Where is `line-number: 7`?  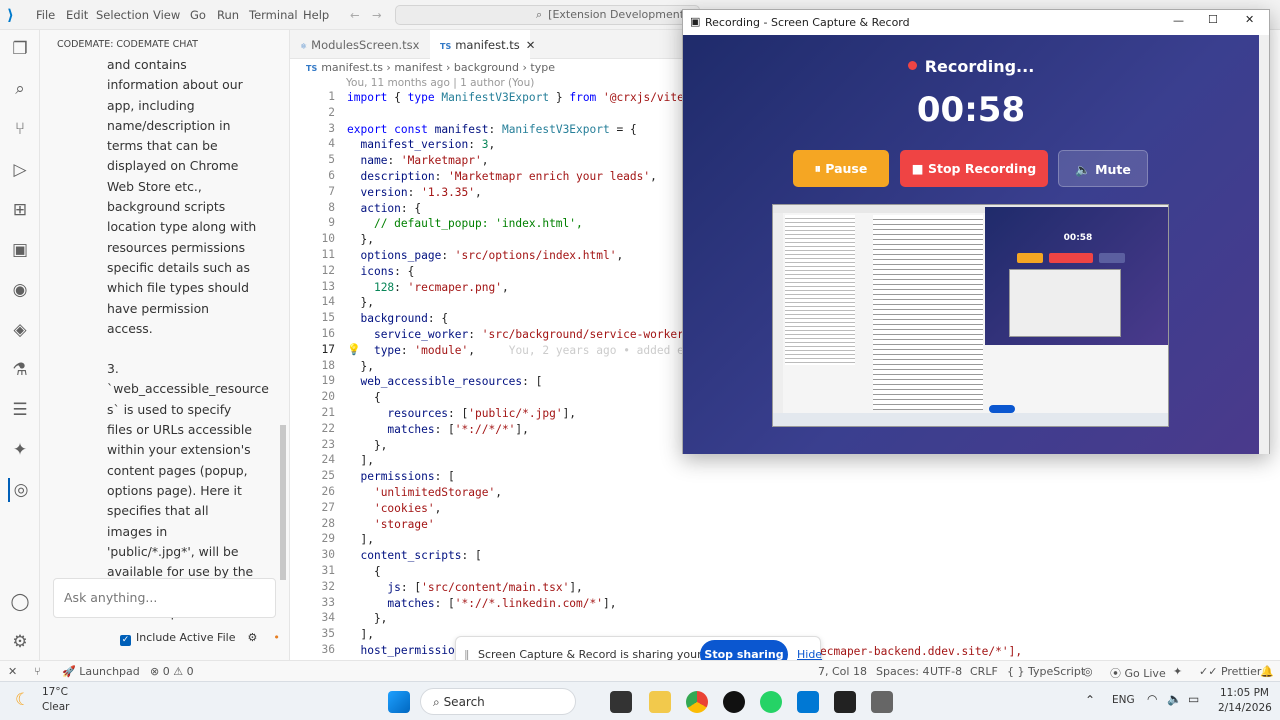
line-number: 7 is located at coordinates (331, 191).